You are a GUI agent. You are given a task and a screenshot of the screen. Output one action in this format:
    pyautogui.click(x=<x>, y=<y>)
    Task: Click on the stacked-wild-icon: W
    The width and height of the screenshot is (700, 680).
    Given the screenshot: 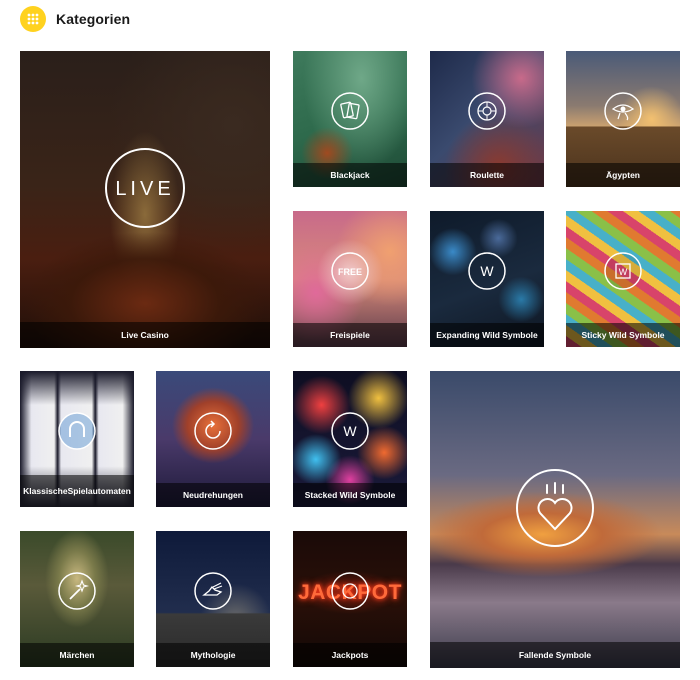 What is the action you would take?
    pyautogui.click(x=350, y=431)
    